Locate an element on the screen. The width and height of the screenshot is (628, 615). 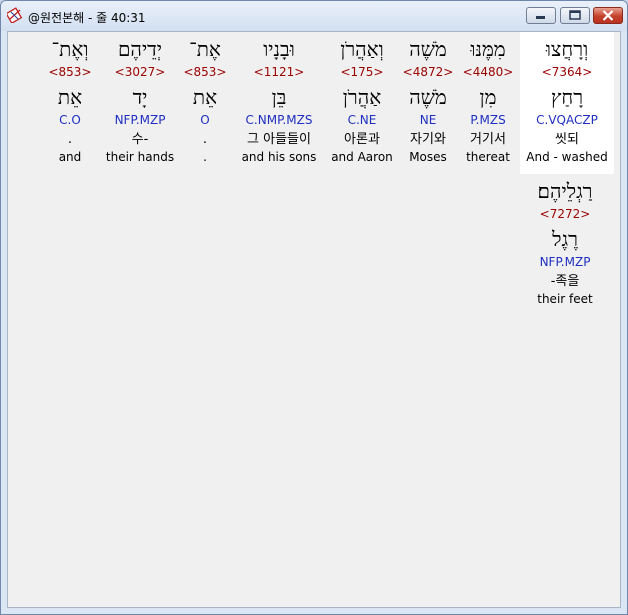
hebrew-word: מֹשֶׁה is located at coordinates (428, 49).